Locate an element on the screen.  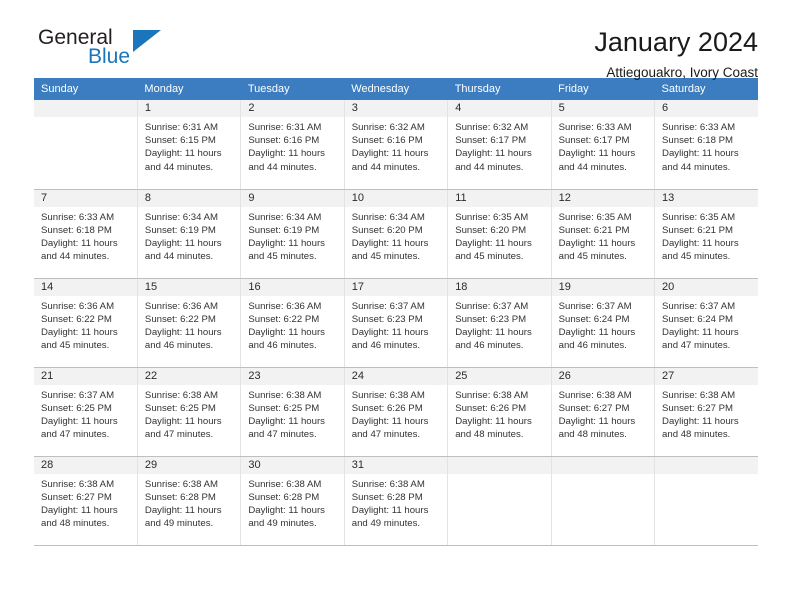
sunrise-text: Sunrise: 6:31 AM is located at coordinates (285, 127).